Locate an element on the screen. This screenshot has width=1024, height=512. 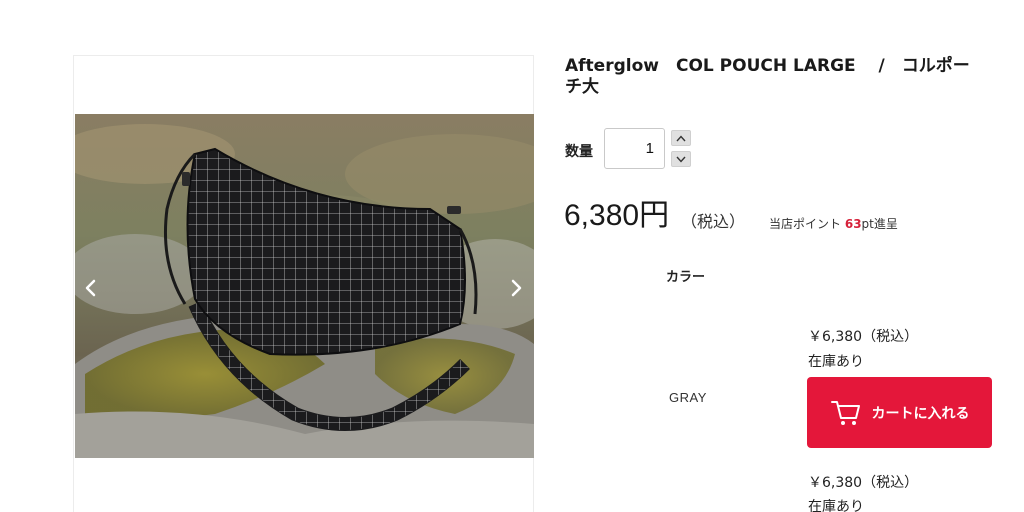
points-info: 当店ポイント 63pt進呈 is located at coordinates (833, 223).